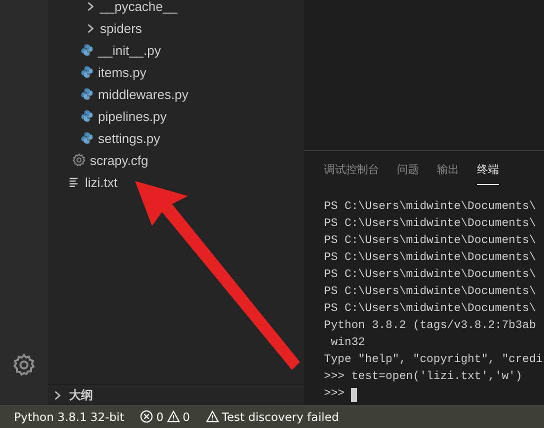  What do you see at coordinates (160, 417) in the screenshot?
I see `error-count: 0` at bounding box center [160, 417].